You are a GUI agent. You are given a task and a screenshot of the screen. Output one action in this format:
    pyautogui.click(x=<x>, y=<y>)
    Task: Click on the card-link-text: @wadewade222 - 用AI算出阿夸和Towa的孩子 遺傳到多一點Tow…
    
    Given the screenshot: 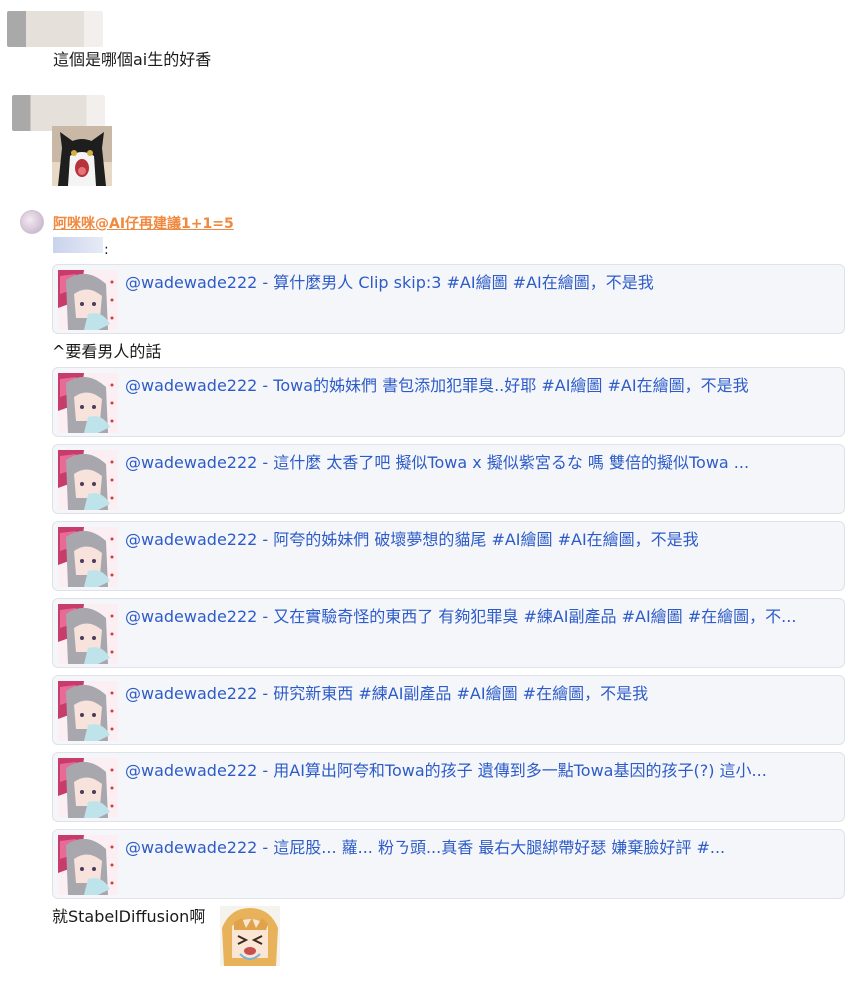 What is the action you would take?
    pyautogui.click(x=480, y=771)
    